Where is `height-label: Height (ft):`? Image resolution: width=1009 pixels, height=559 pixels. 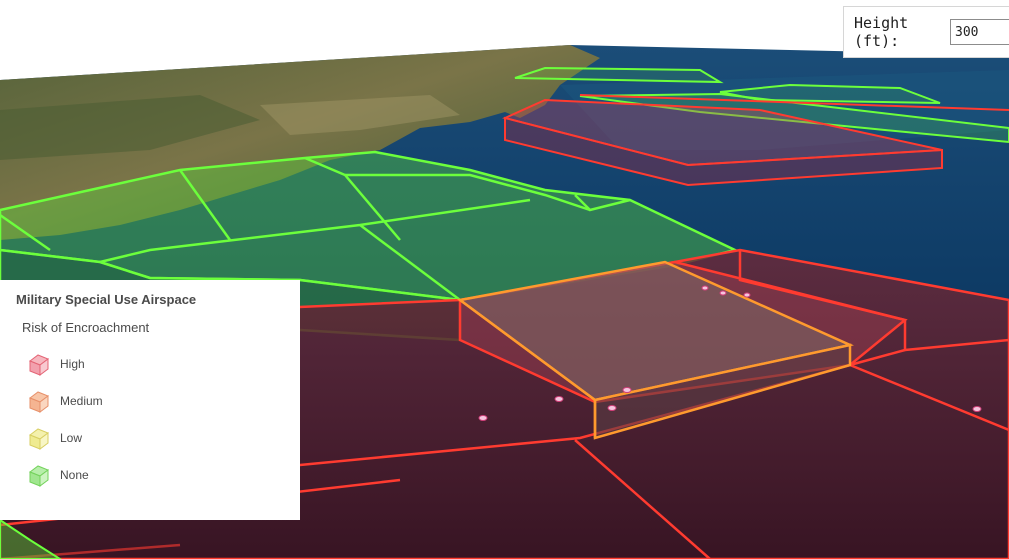 height-label: Height (ft): is located at coordinates (881, 32).